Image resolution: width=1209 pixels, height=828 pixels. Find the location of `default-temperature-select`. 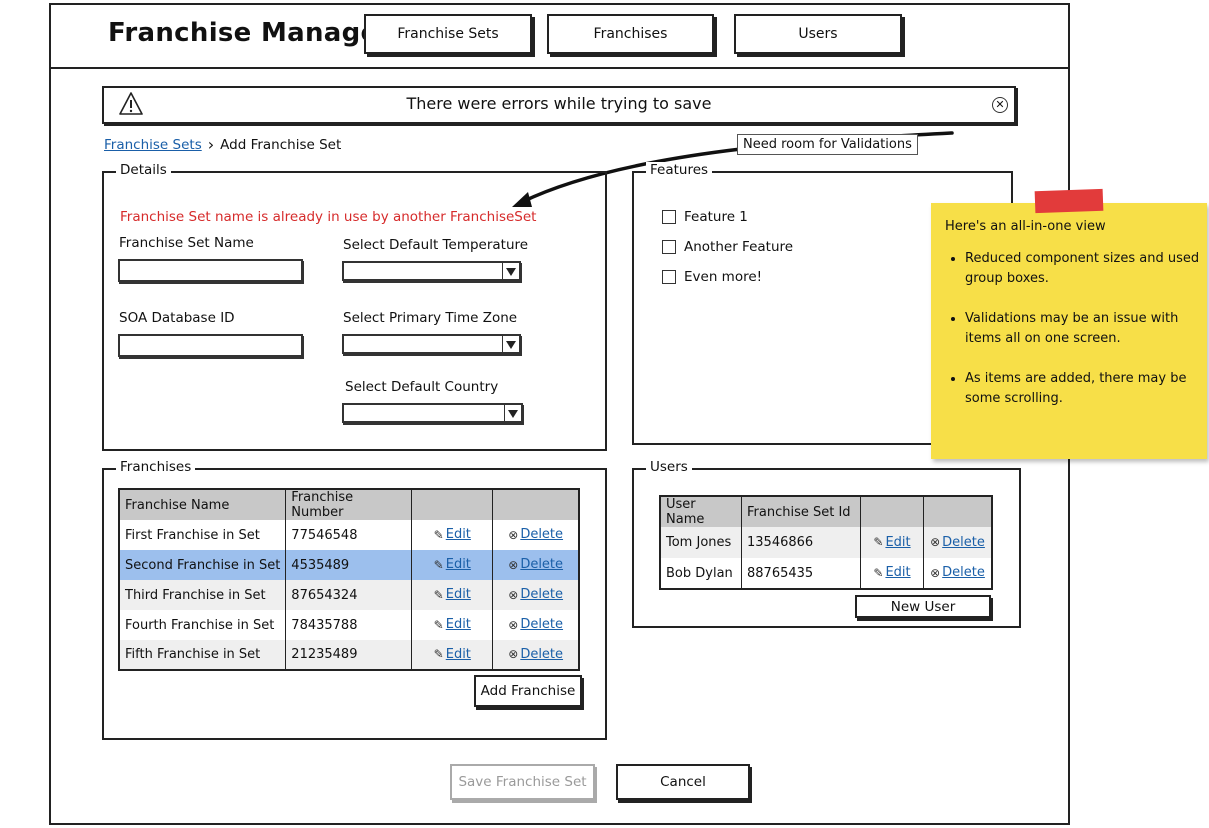

default-temperature-select is located at coordinates (431, 271).